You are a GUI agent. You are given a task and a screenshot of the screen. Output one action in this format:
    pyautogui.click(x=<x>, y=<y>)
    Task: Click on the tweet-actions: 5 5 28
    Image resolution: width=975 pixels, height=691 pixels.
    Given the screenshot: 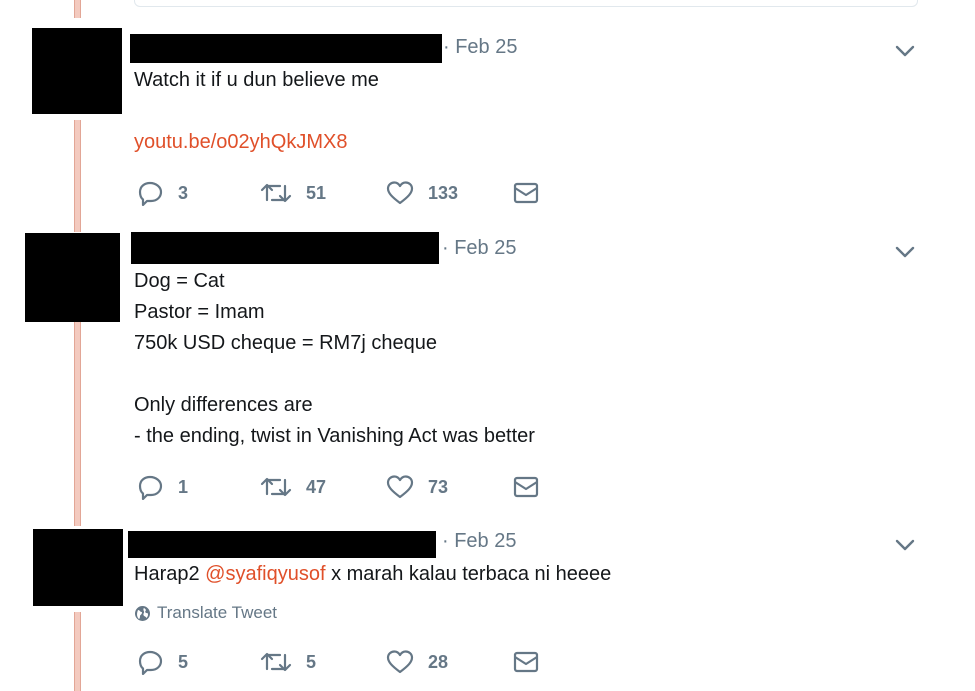 What is the action you would take?
    pyautogui.click(x=346, y=662)
    